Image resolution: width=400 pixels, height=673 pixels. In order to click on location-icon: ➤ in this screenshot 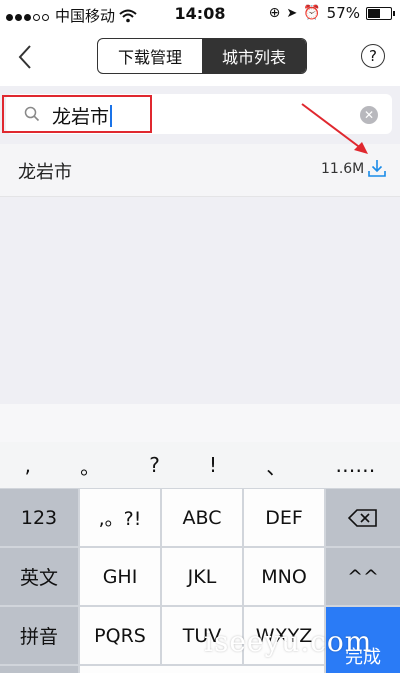, I will do `click(292, 13)`.